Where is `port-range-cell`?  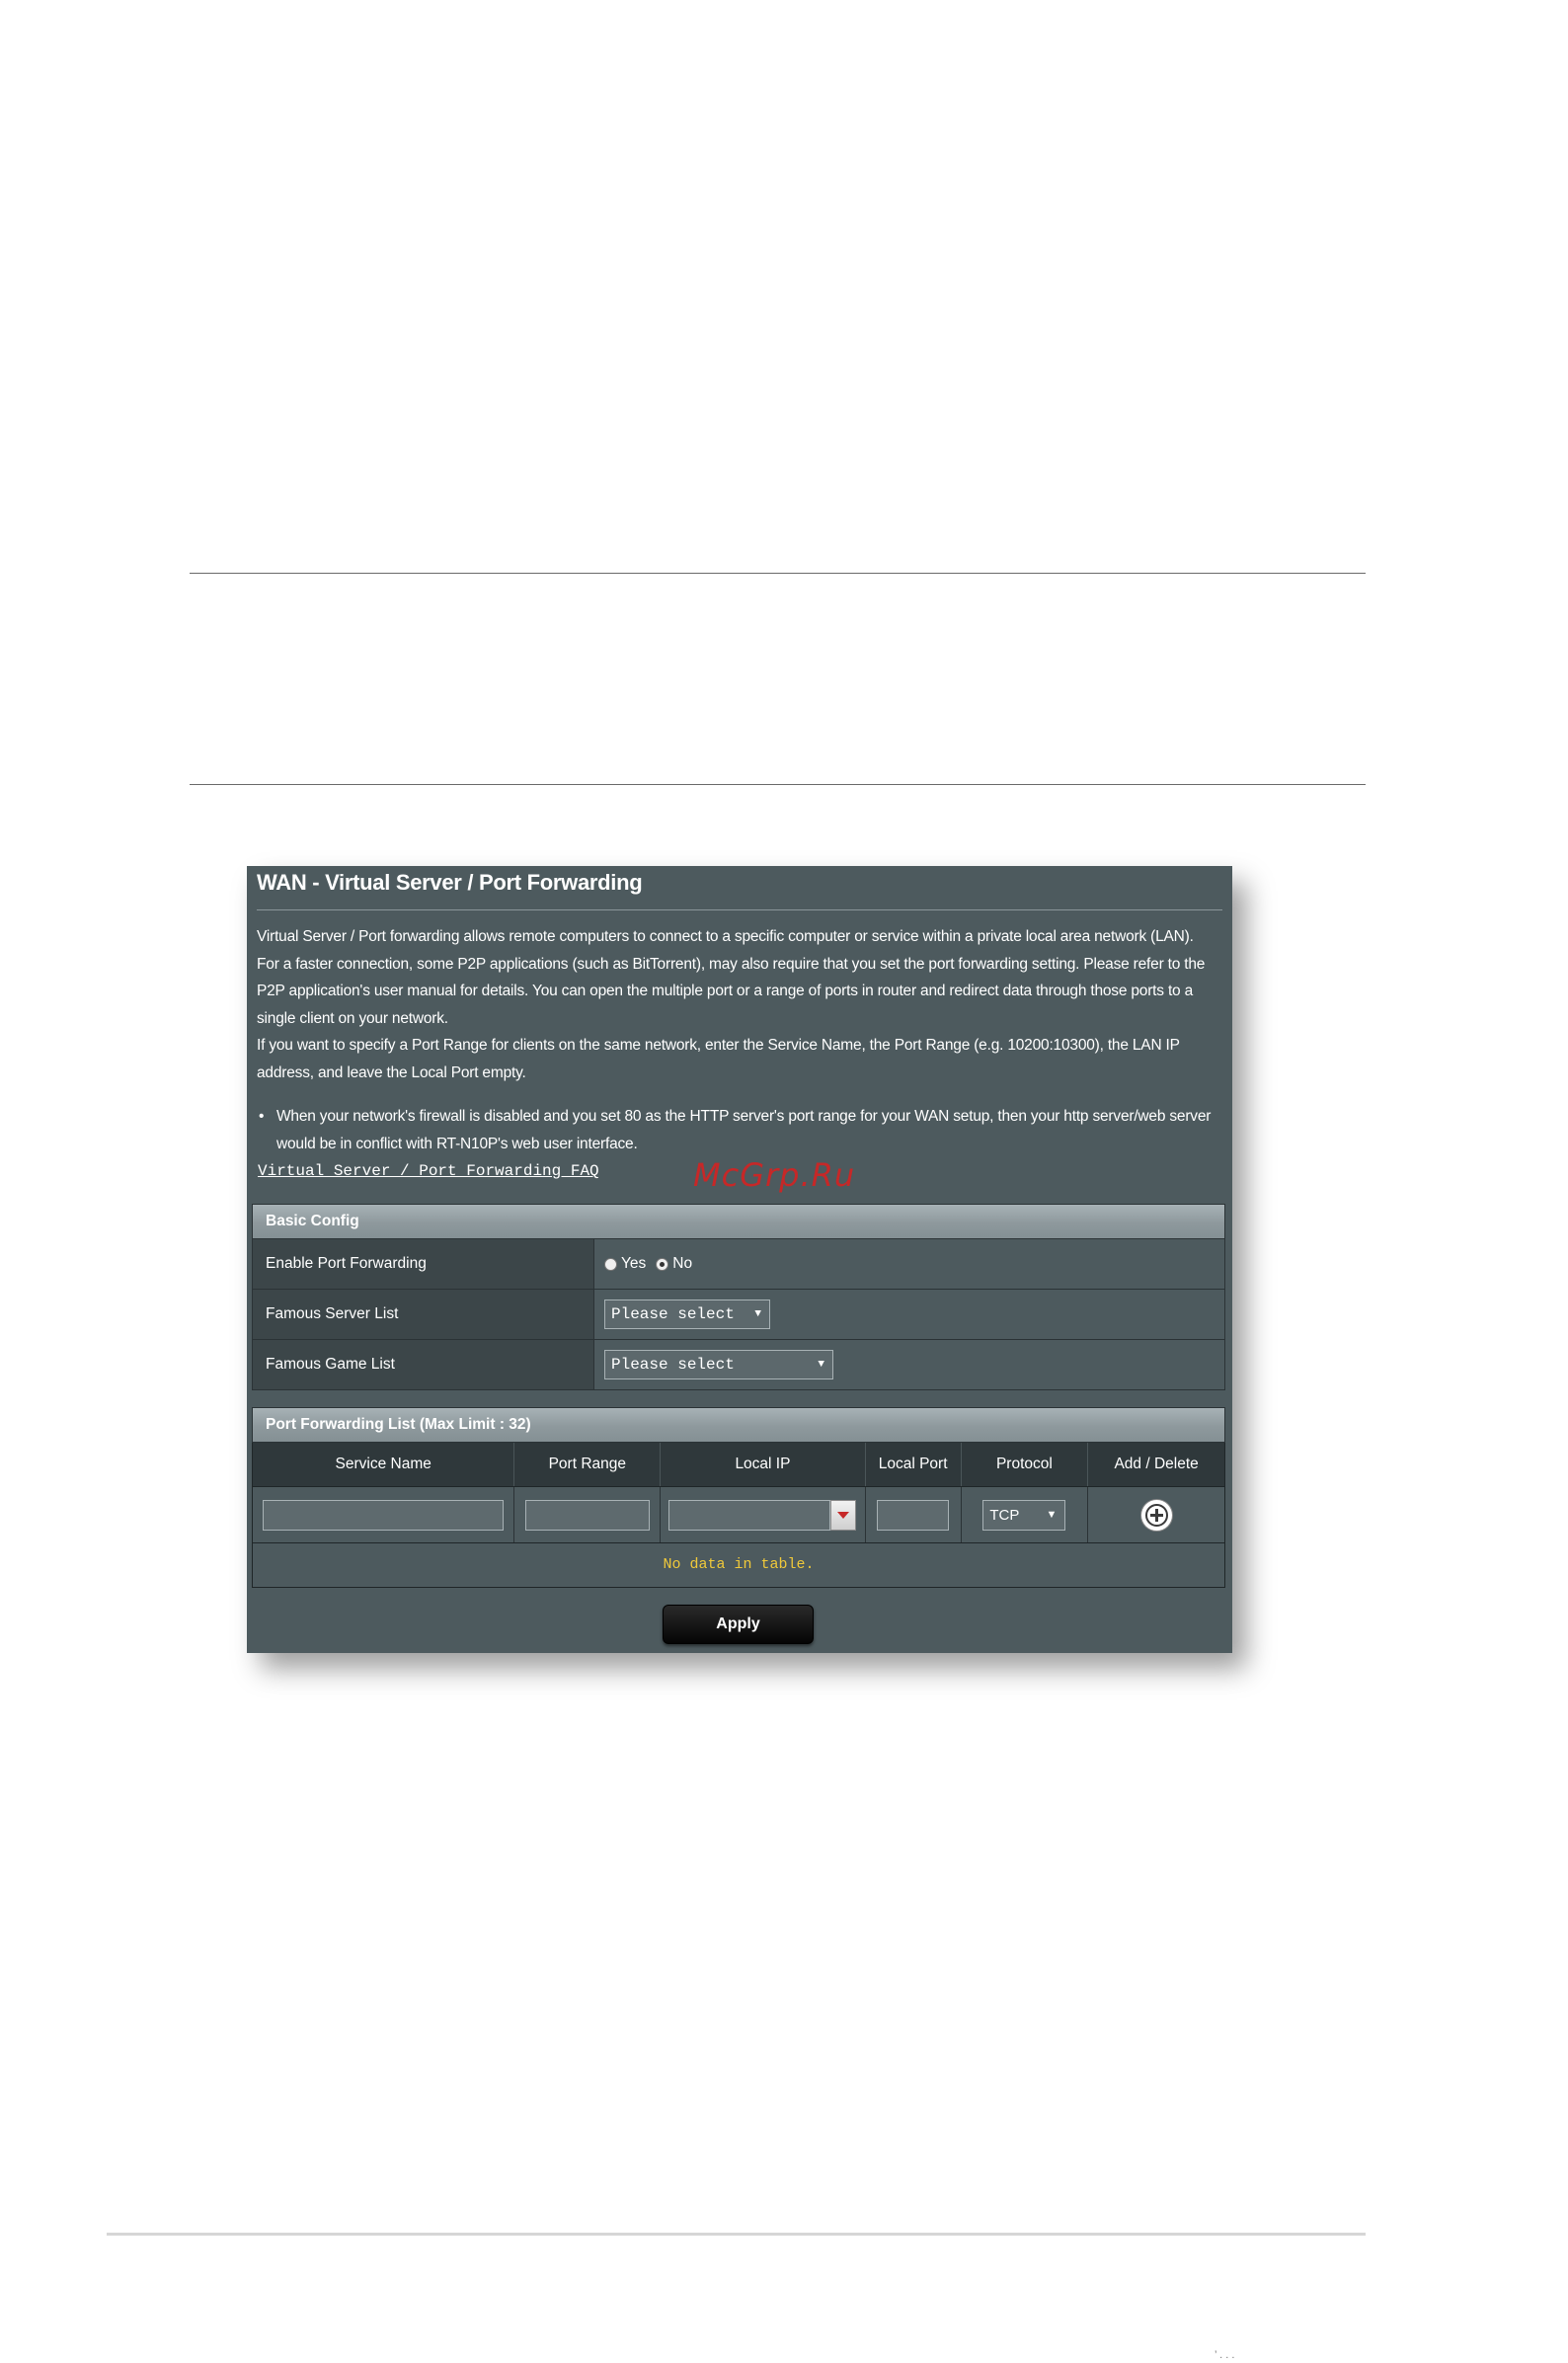
port-range-cell is located at coordinates (588, 1514).